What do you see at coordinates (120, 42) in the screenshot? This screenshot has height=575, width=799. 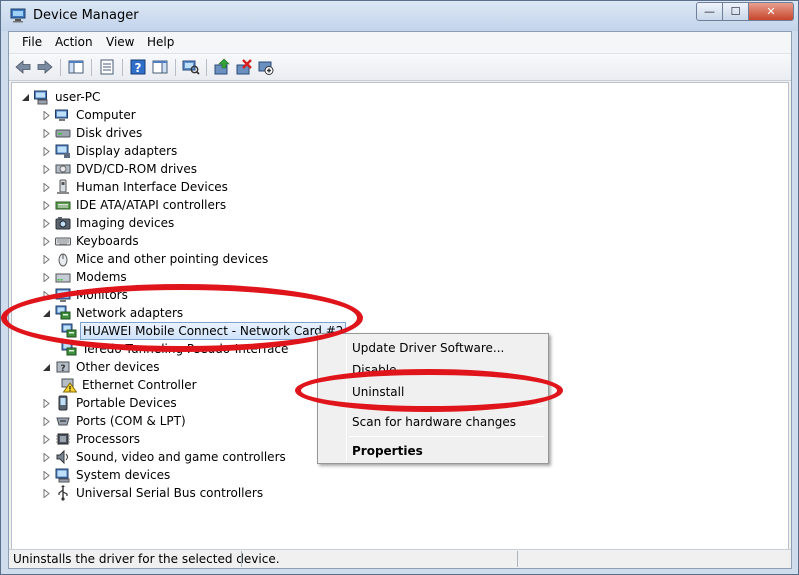 I see `menu-view: View` at bounding box center [120, 42].